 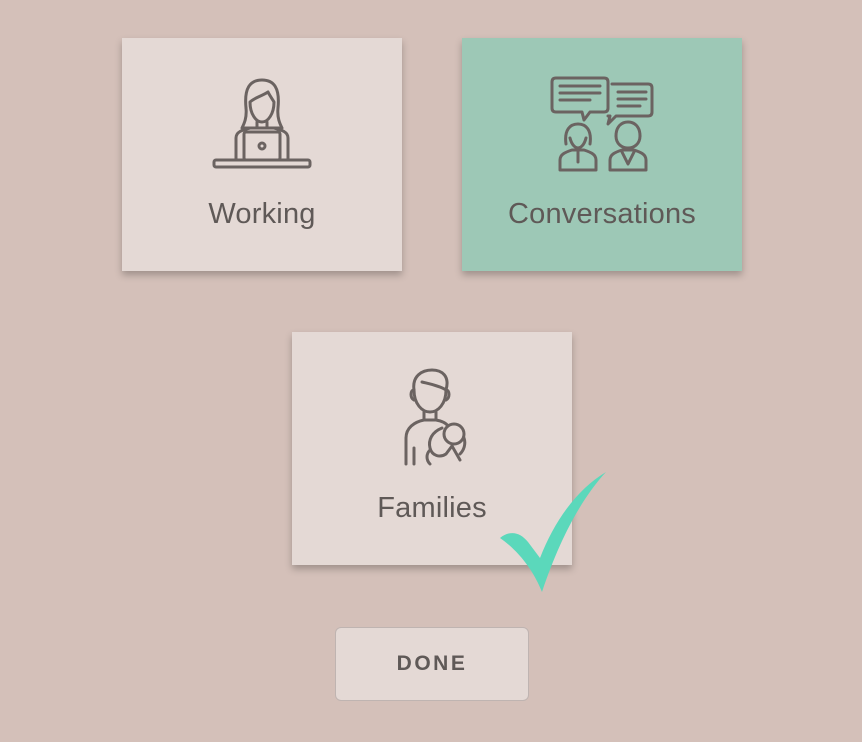 I want to click on person-at-laptop-icon, so click(x=262, y=124).